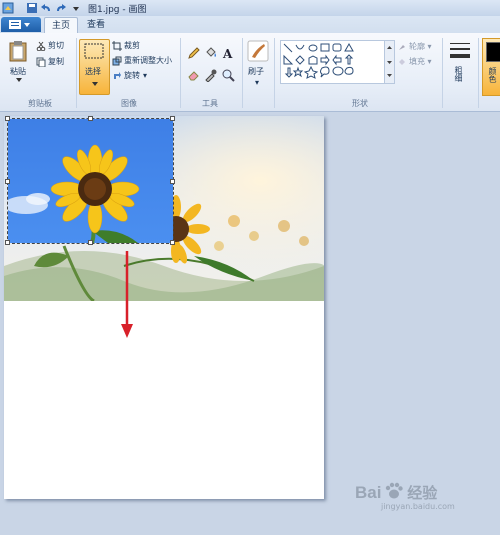 The width and height of the screenshot is (500, 535). I want to click on resize-icon, so click(117, 60).